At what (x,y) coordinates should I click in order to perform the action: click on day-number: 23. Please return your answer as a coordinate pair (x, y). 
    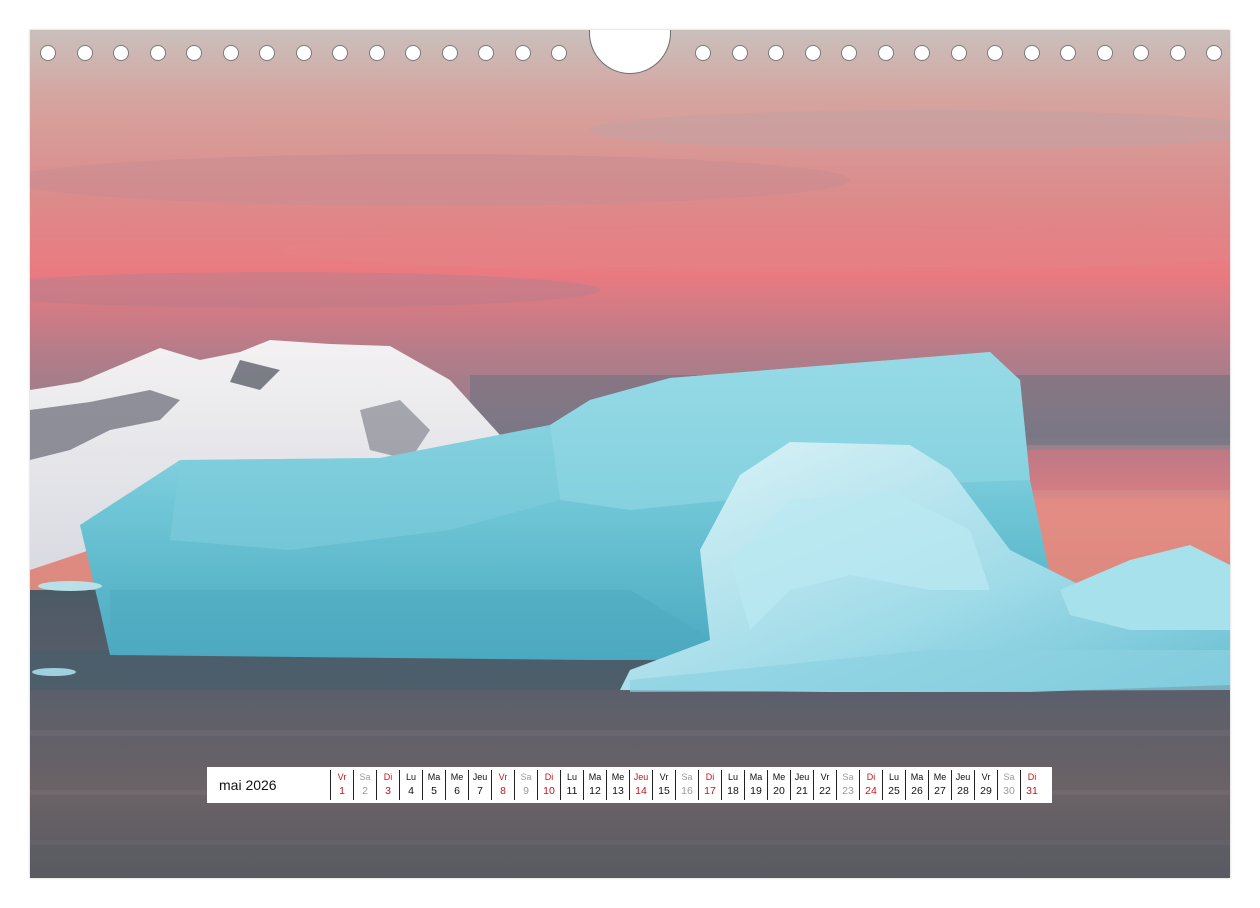
    Looking at the image, I should click on (848, 791).